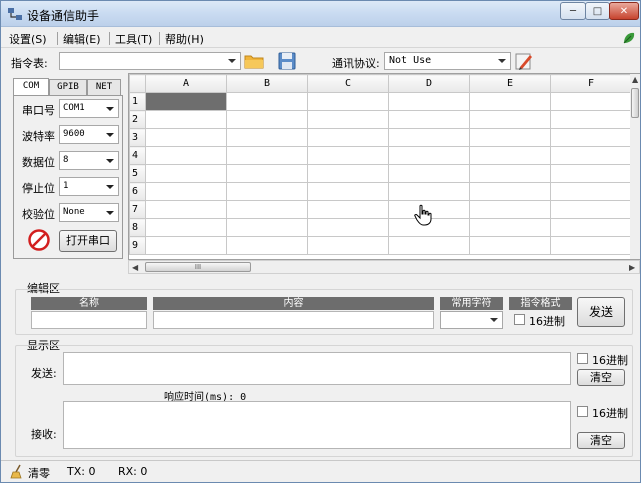  What do you see at coordinates (31, 87) in the screenshot?
I see `tab-com: COM` at bounding box center [31, 87].